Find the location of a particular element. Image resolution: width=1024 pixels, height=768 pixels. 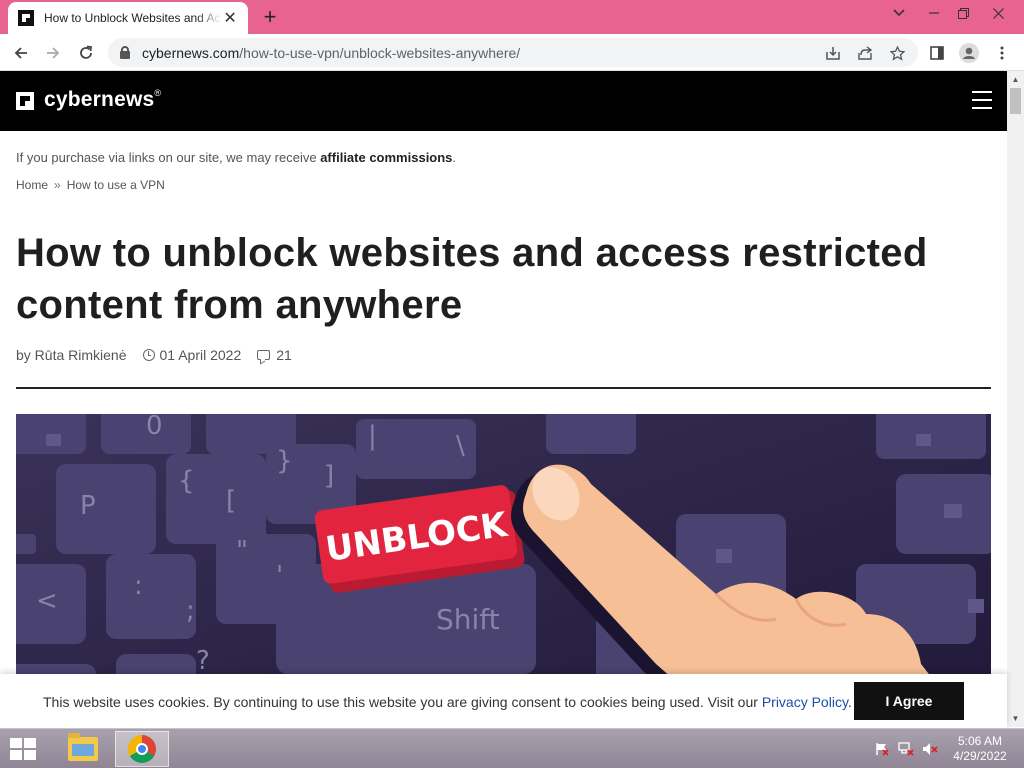

svg-text: Shift is located at coordinates (468, 619).